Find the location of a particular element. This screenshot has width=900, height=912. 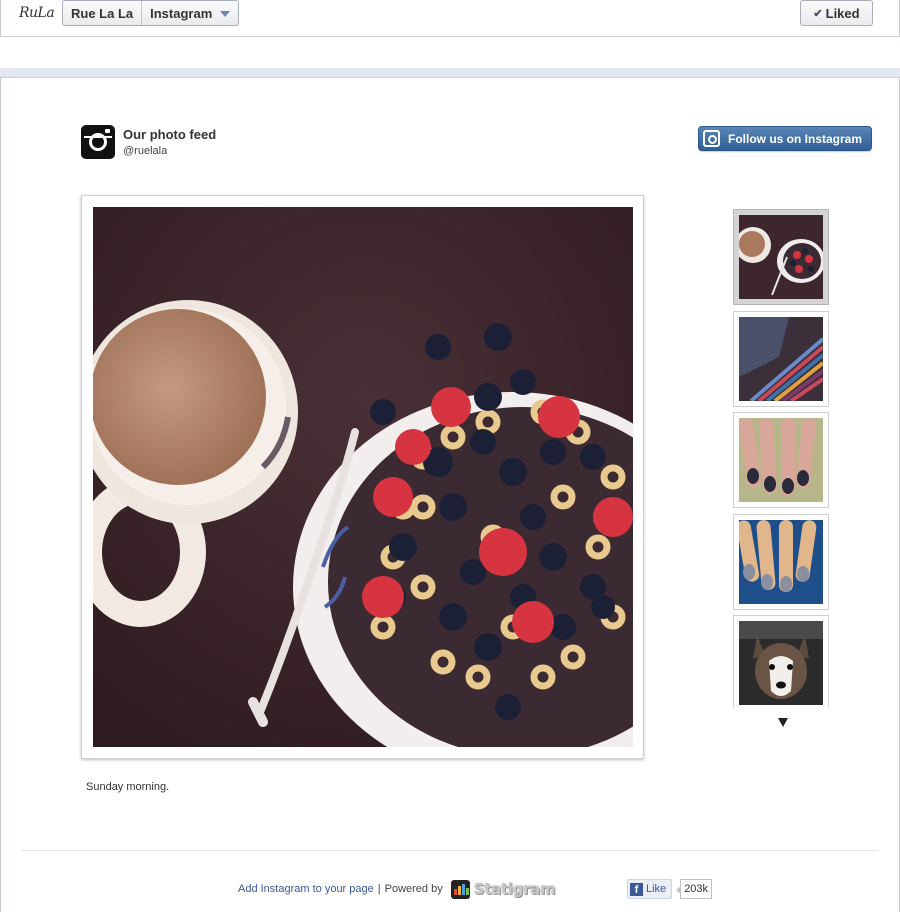

like-button-label: Like is located at coordinates (656, 889).